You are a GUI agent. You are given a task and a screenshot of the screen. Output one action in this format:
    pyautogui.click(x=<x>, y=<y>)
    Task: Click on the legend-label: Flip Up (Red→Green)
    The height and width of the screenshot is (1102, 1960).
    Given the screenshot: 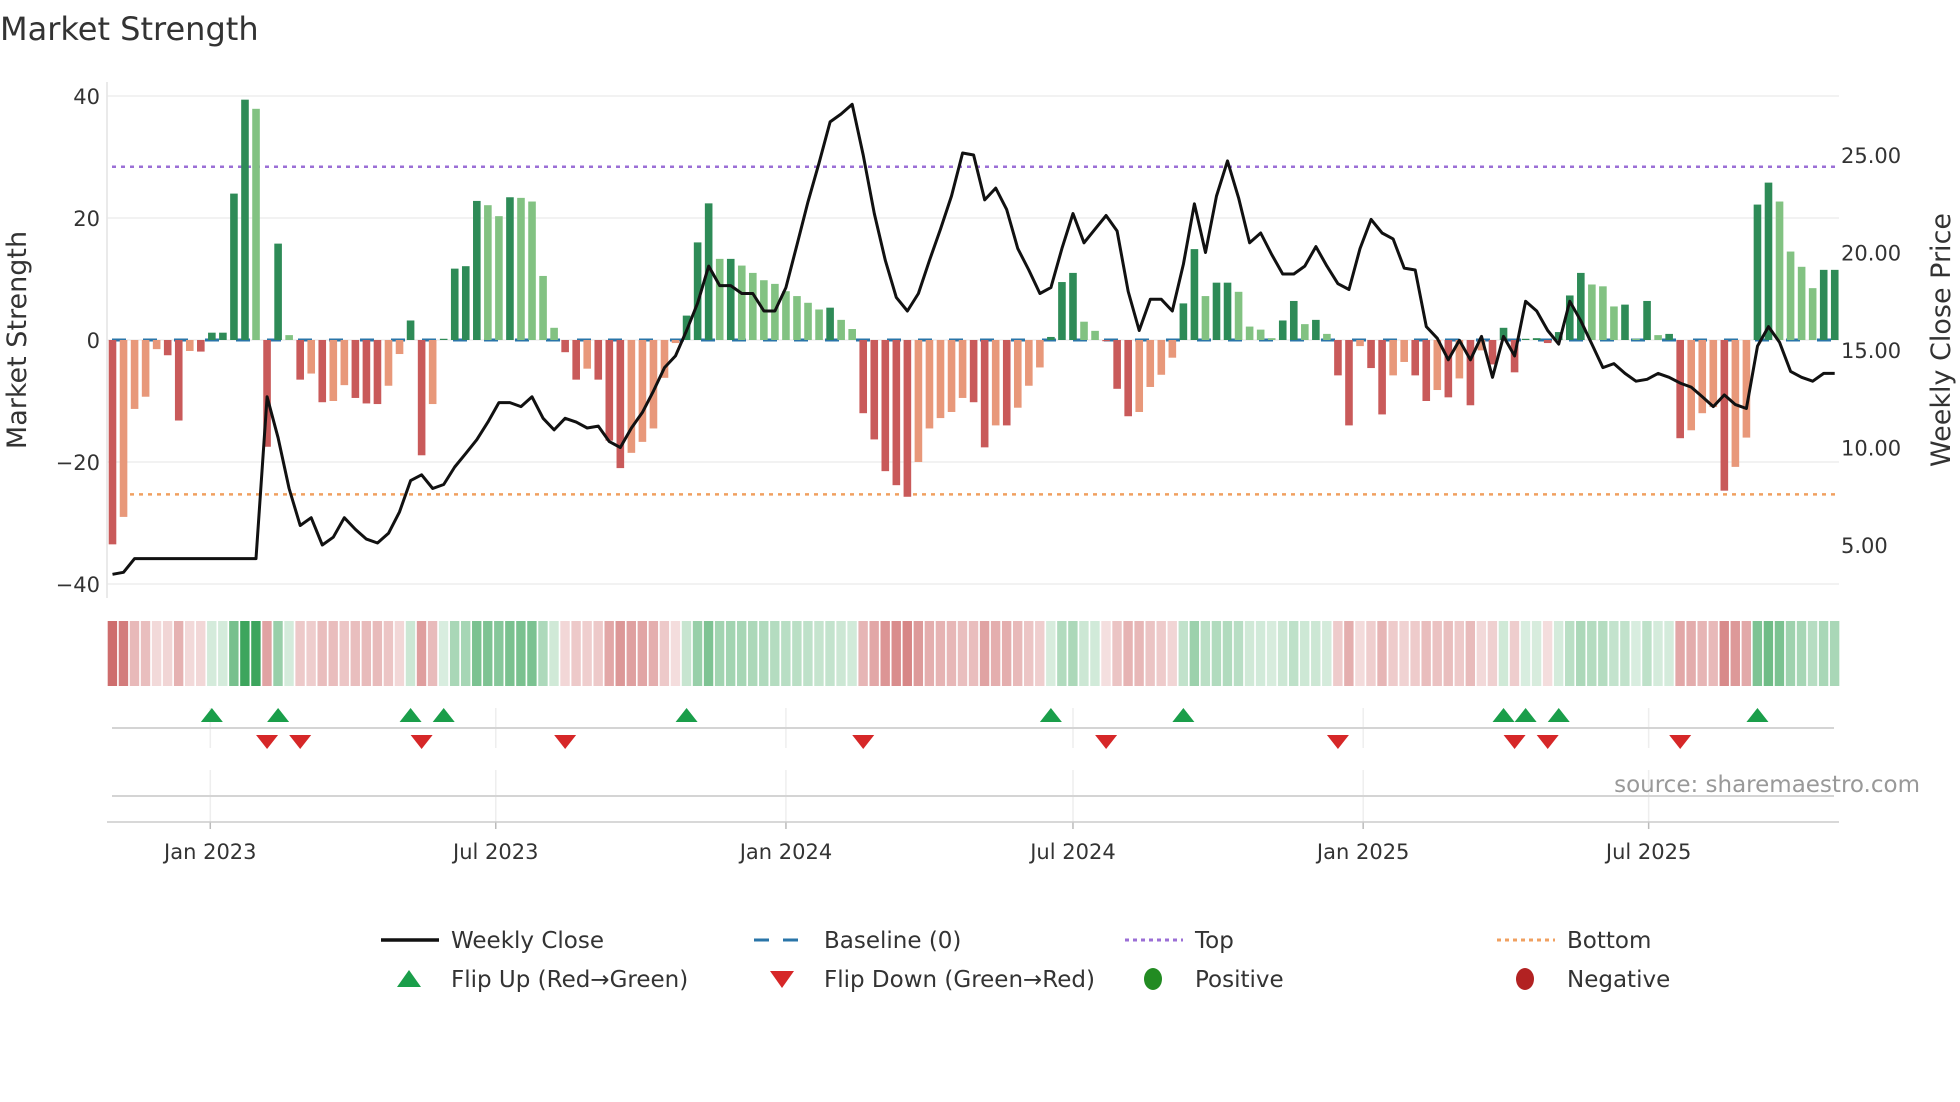 What is the action you would take?
    pyautogui.click(x=569, y=980)
    